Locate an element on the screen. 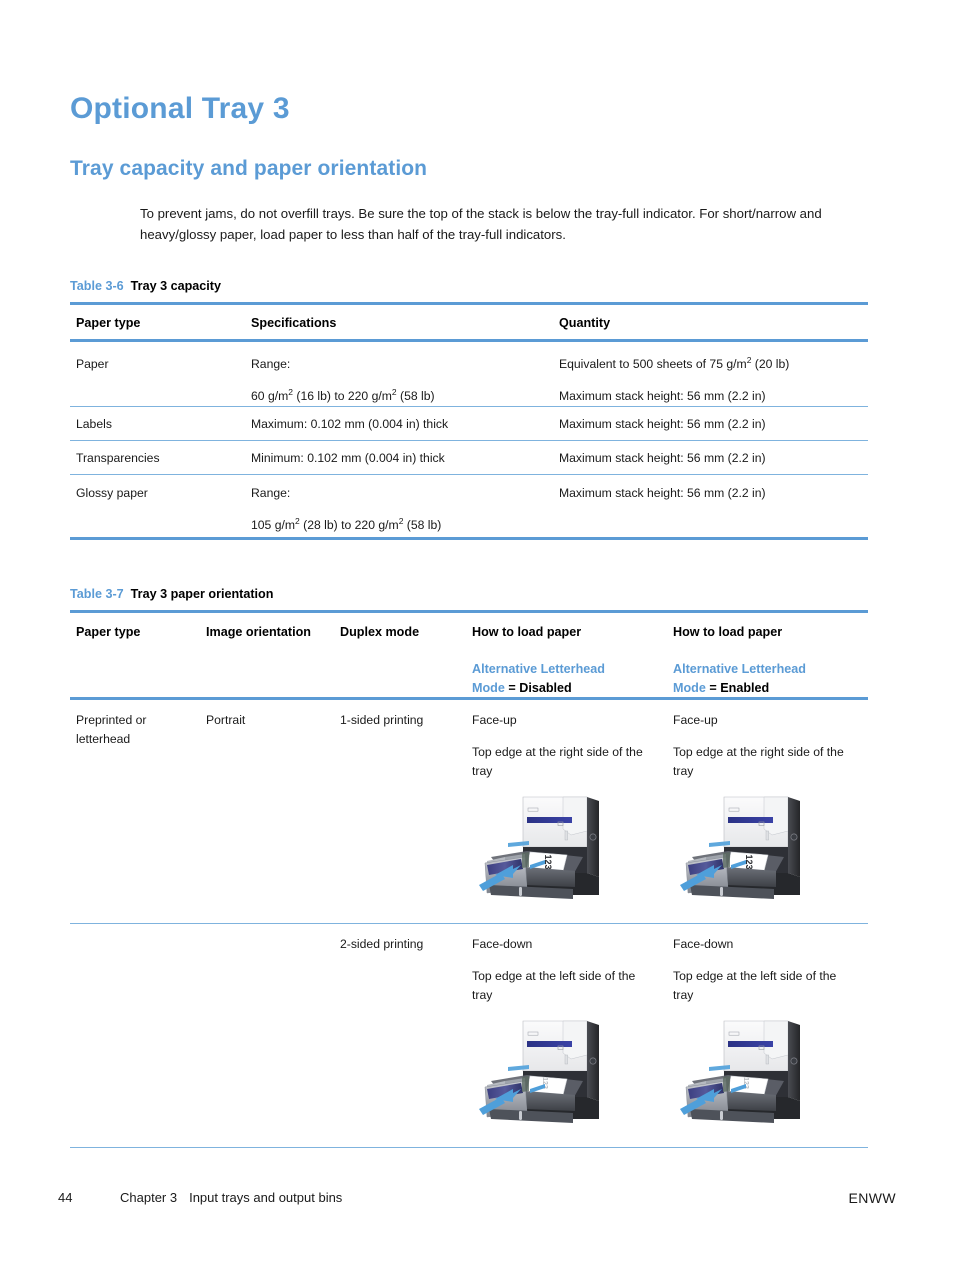 This screenshot has height=1270, width=954. qty-line-2: Maximum stack height: 56 mm (2.2 in) is located at coordinates (662, 396).